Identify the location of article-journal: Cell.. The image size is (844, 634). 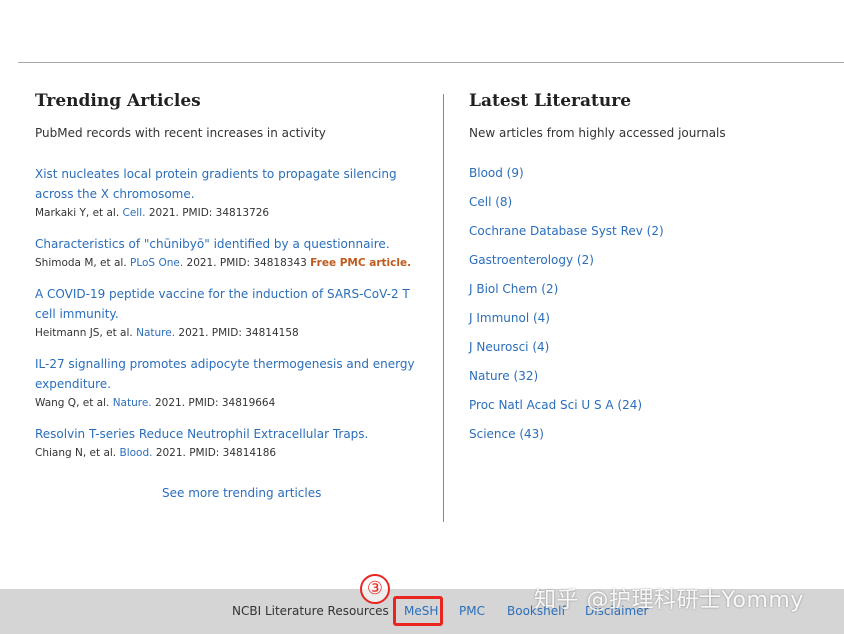
(134, 213).